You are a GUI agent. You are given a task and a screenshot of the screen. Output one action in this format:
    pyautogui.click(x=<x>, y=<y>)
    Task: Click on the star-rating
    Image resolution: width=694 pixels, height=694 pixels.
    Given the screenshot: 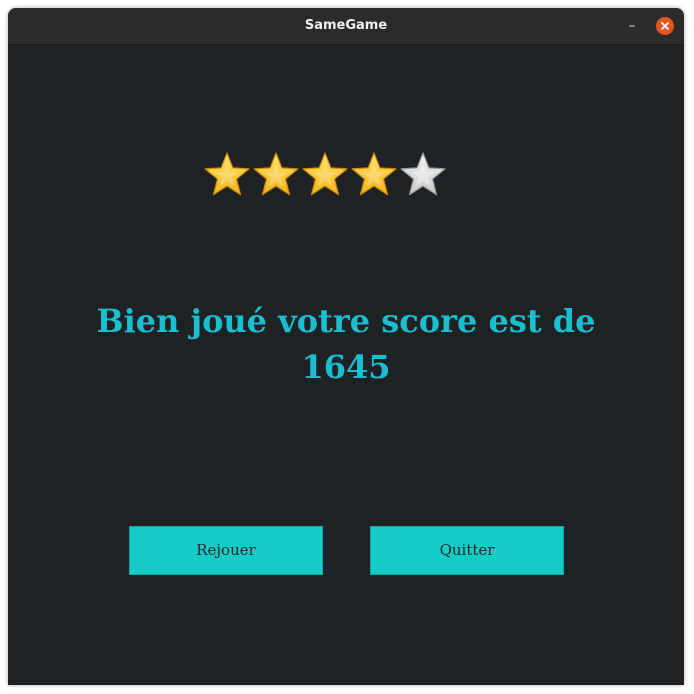 What is the action you would take?
    pyautogui.click(x=327, y=178)
    